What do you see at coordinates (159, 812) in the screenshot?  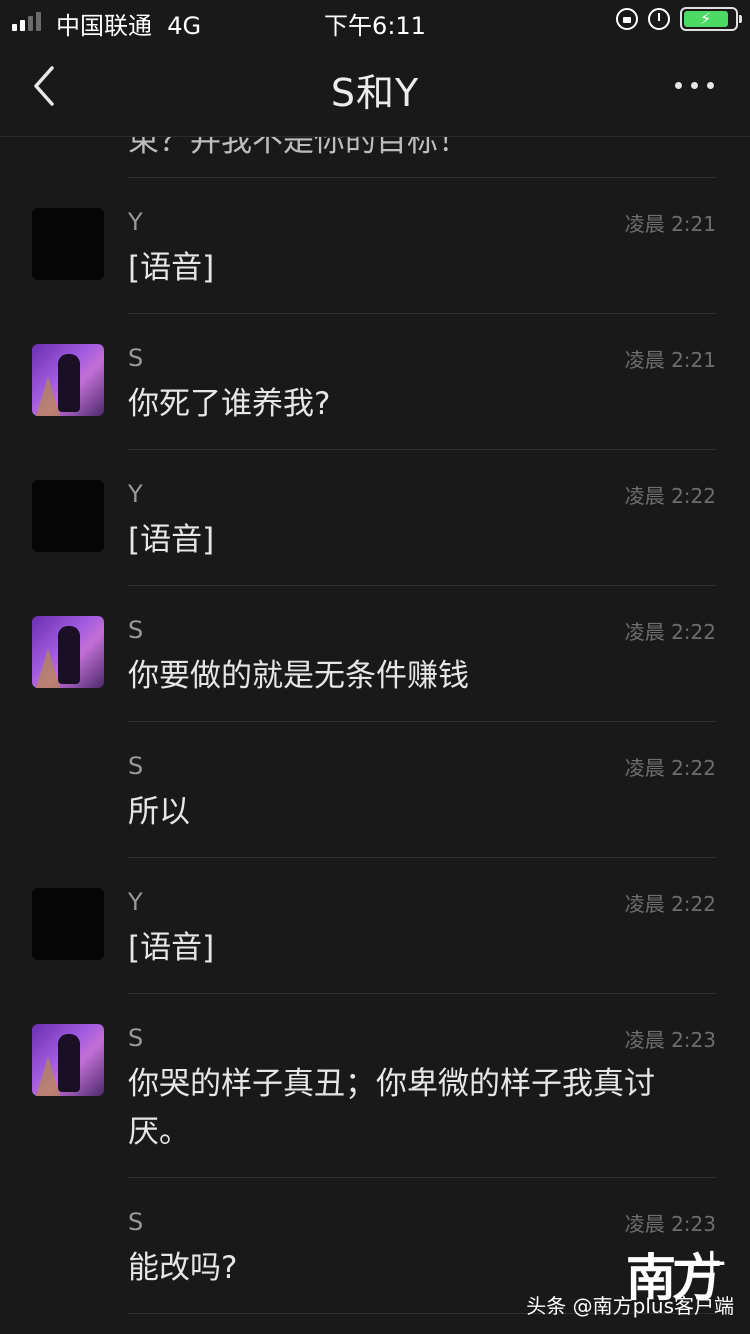 I see `message-text: 所以` at bounding box center [159, 812].